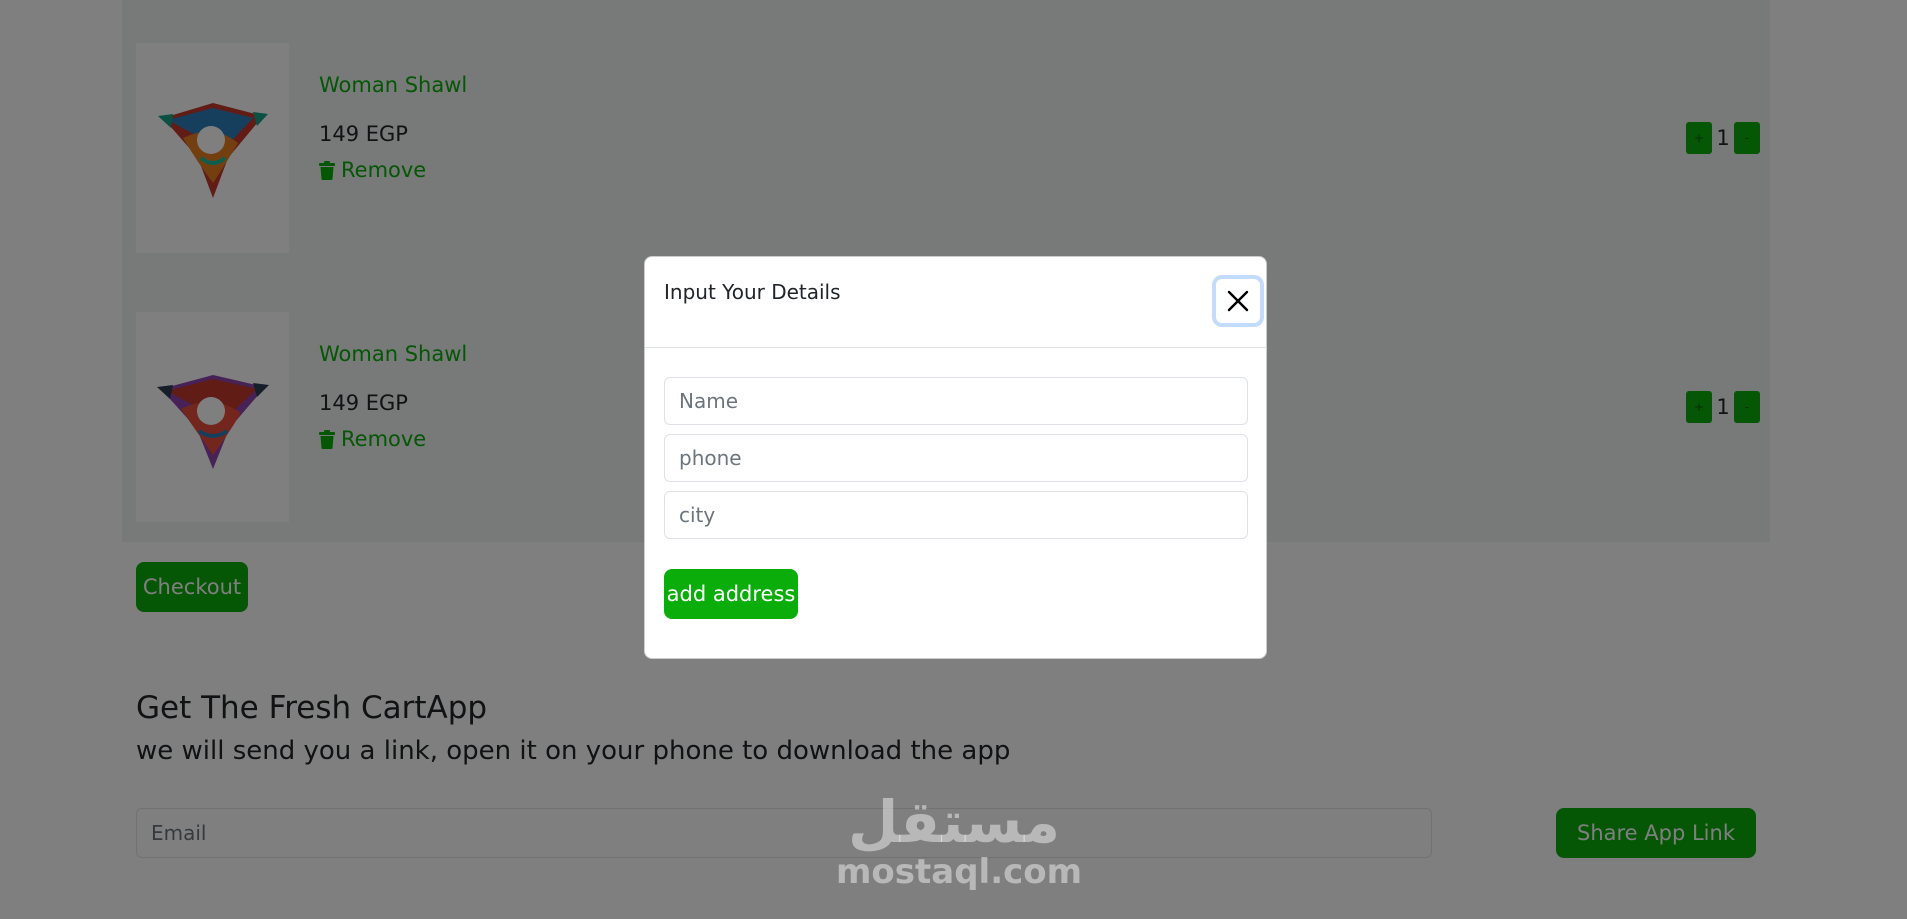  I want to click on close-button, so click(1238, 301).